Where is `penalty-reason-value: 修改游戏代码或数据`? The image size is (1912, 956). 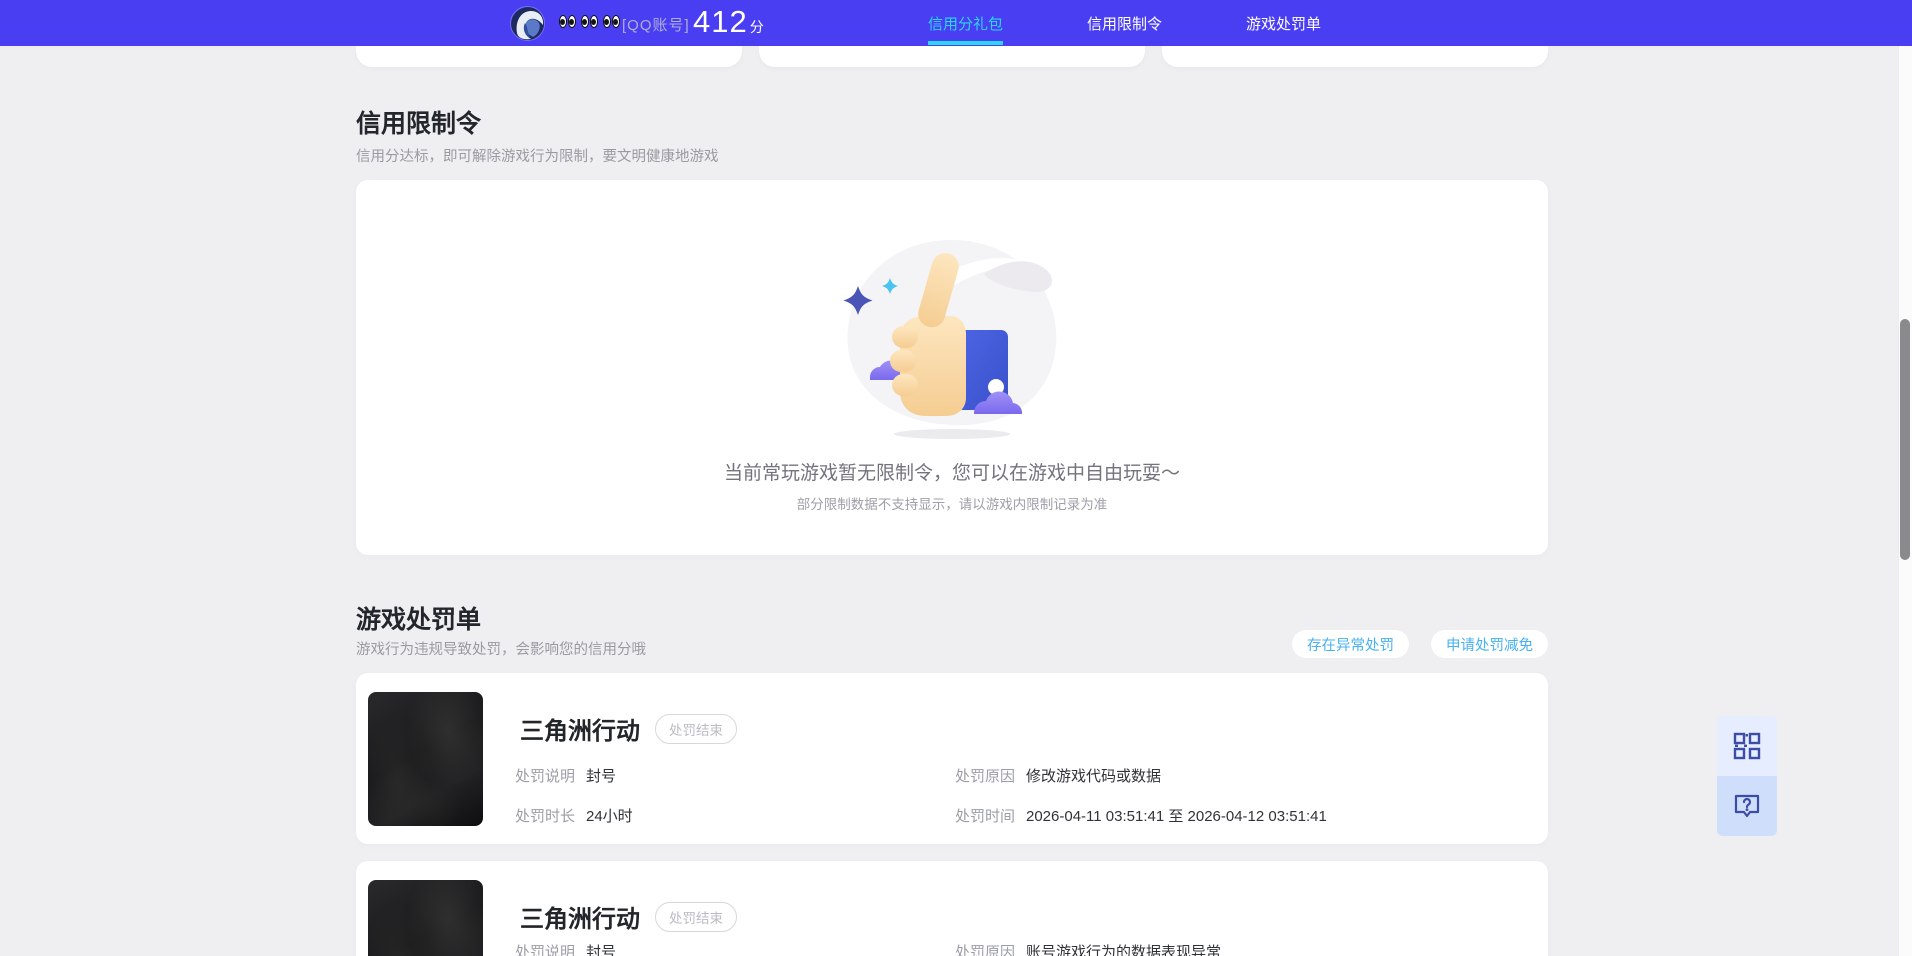 penalty-reason-value: 修改游戏代码或数据 is located at coordinates (1094, 776).